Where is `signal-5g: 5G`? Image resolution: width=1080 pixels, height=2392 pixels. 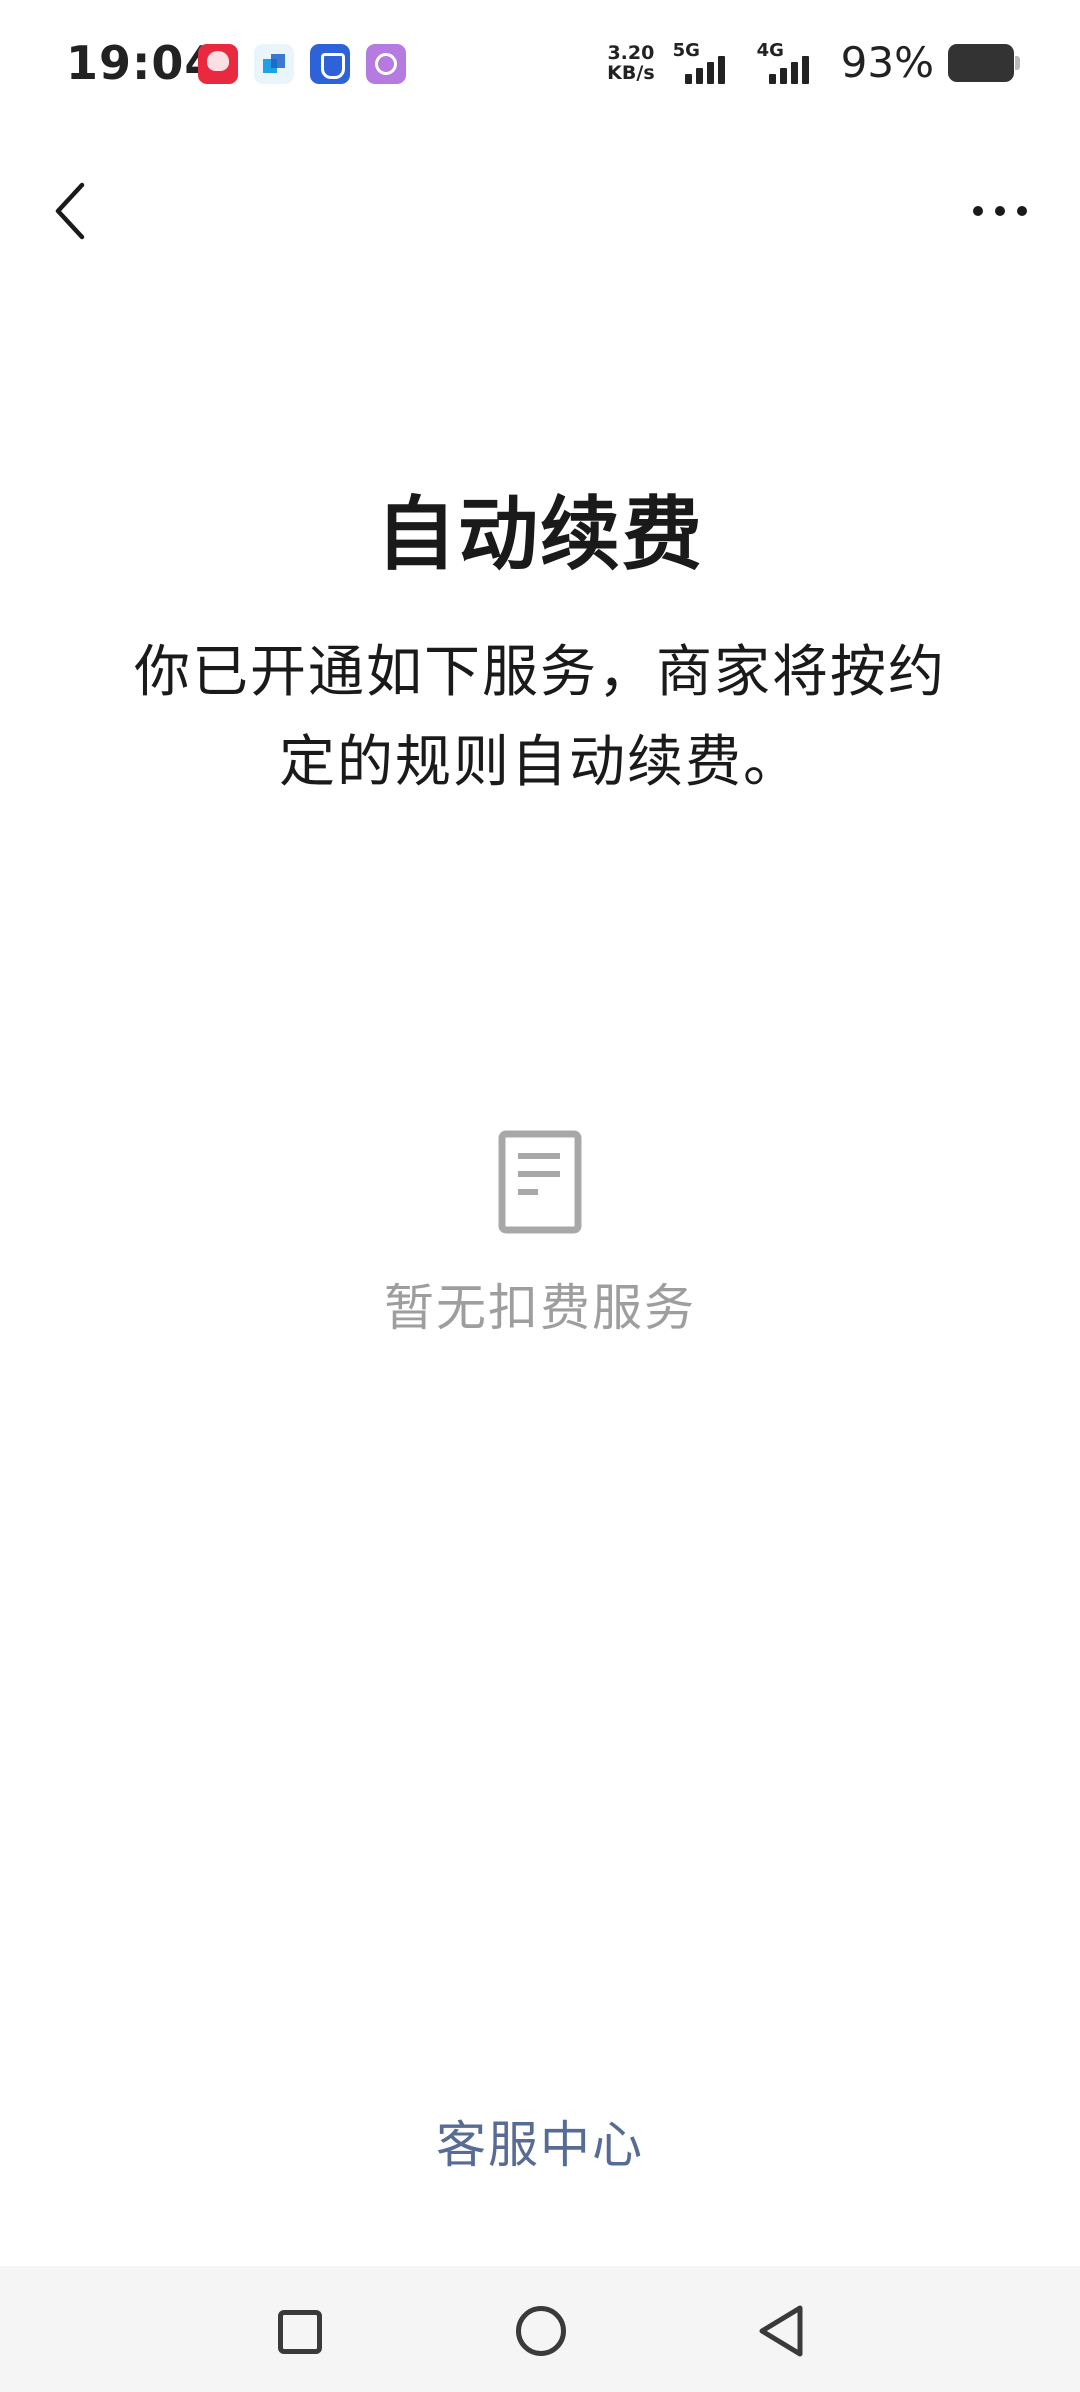 signal-5g: 5G is located at coordinates (708, 63).